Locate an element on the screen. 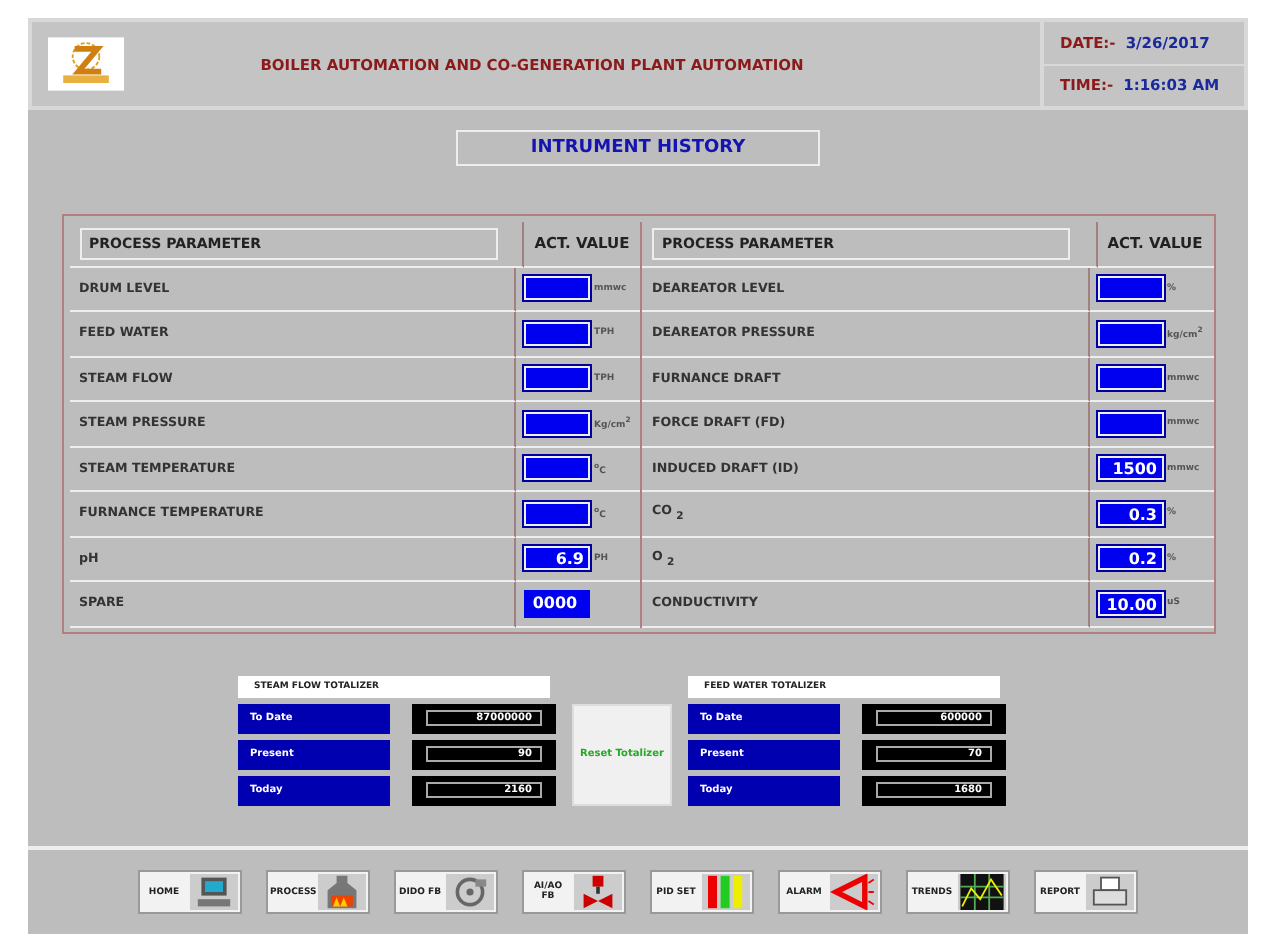 The width and height of the screenshot is (1264, 942). bars-icon is located at coordinates (726, 892).